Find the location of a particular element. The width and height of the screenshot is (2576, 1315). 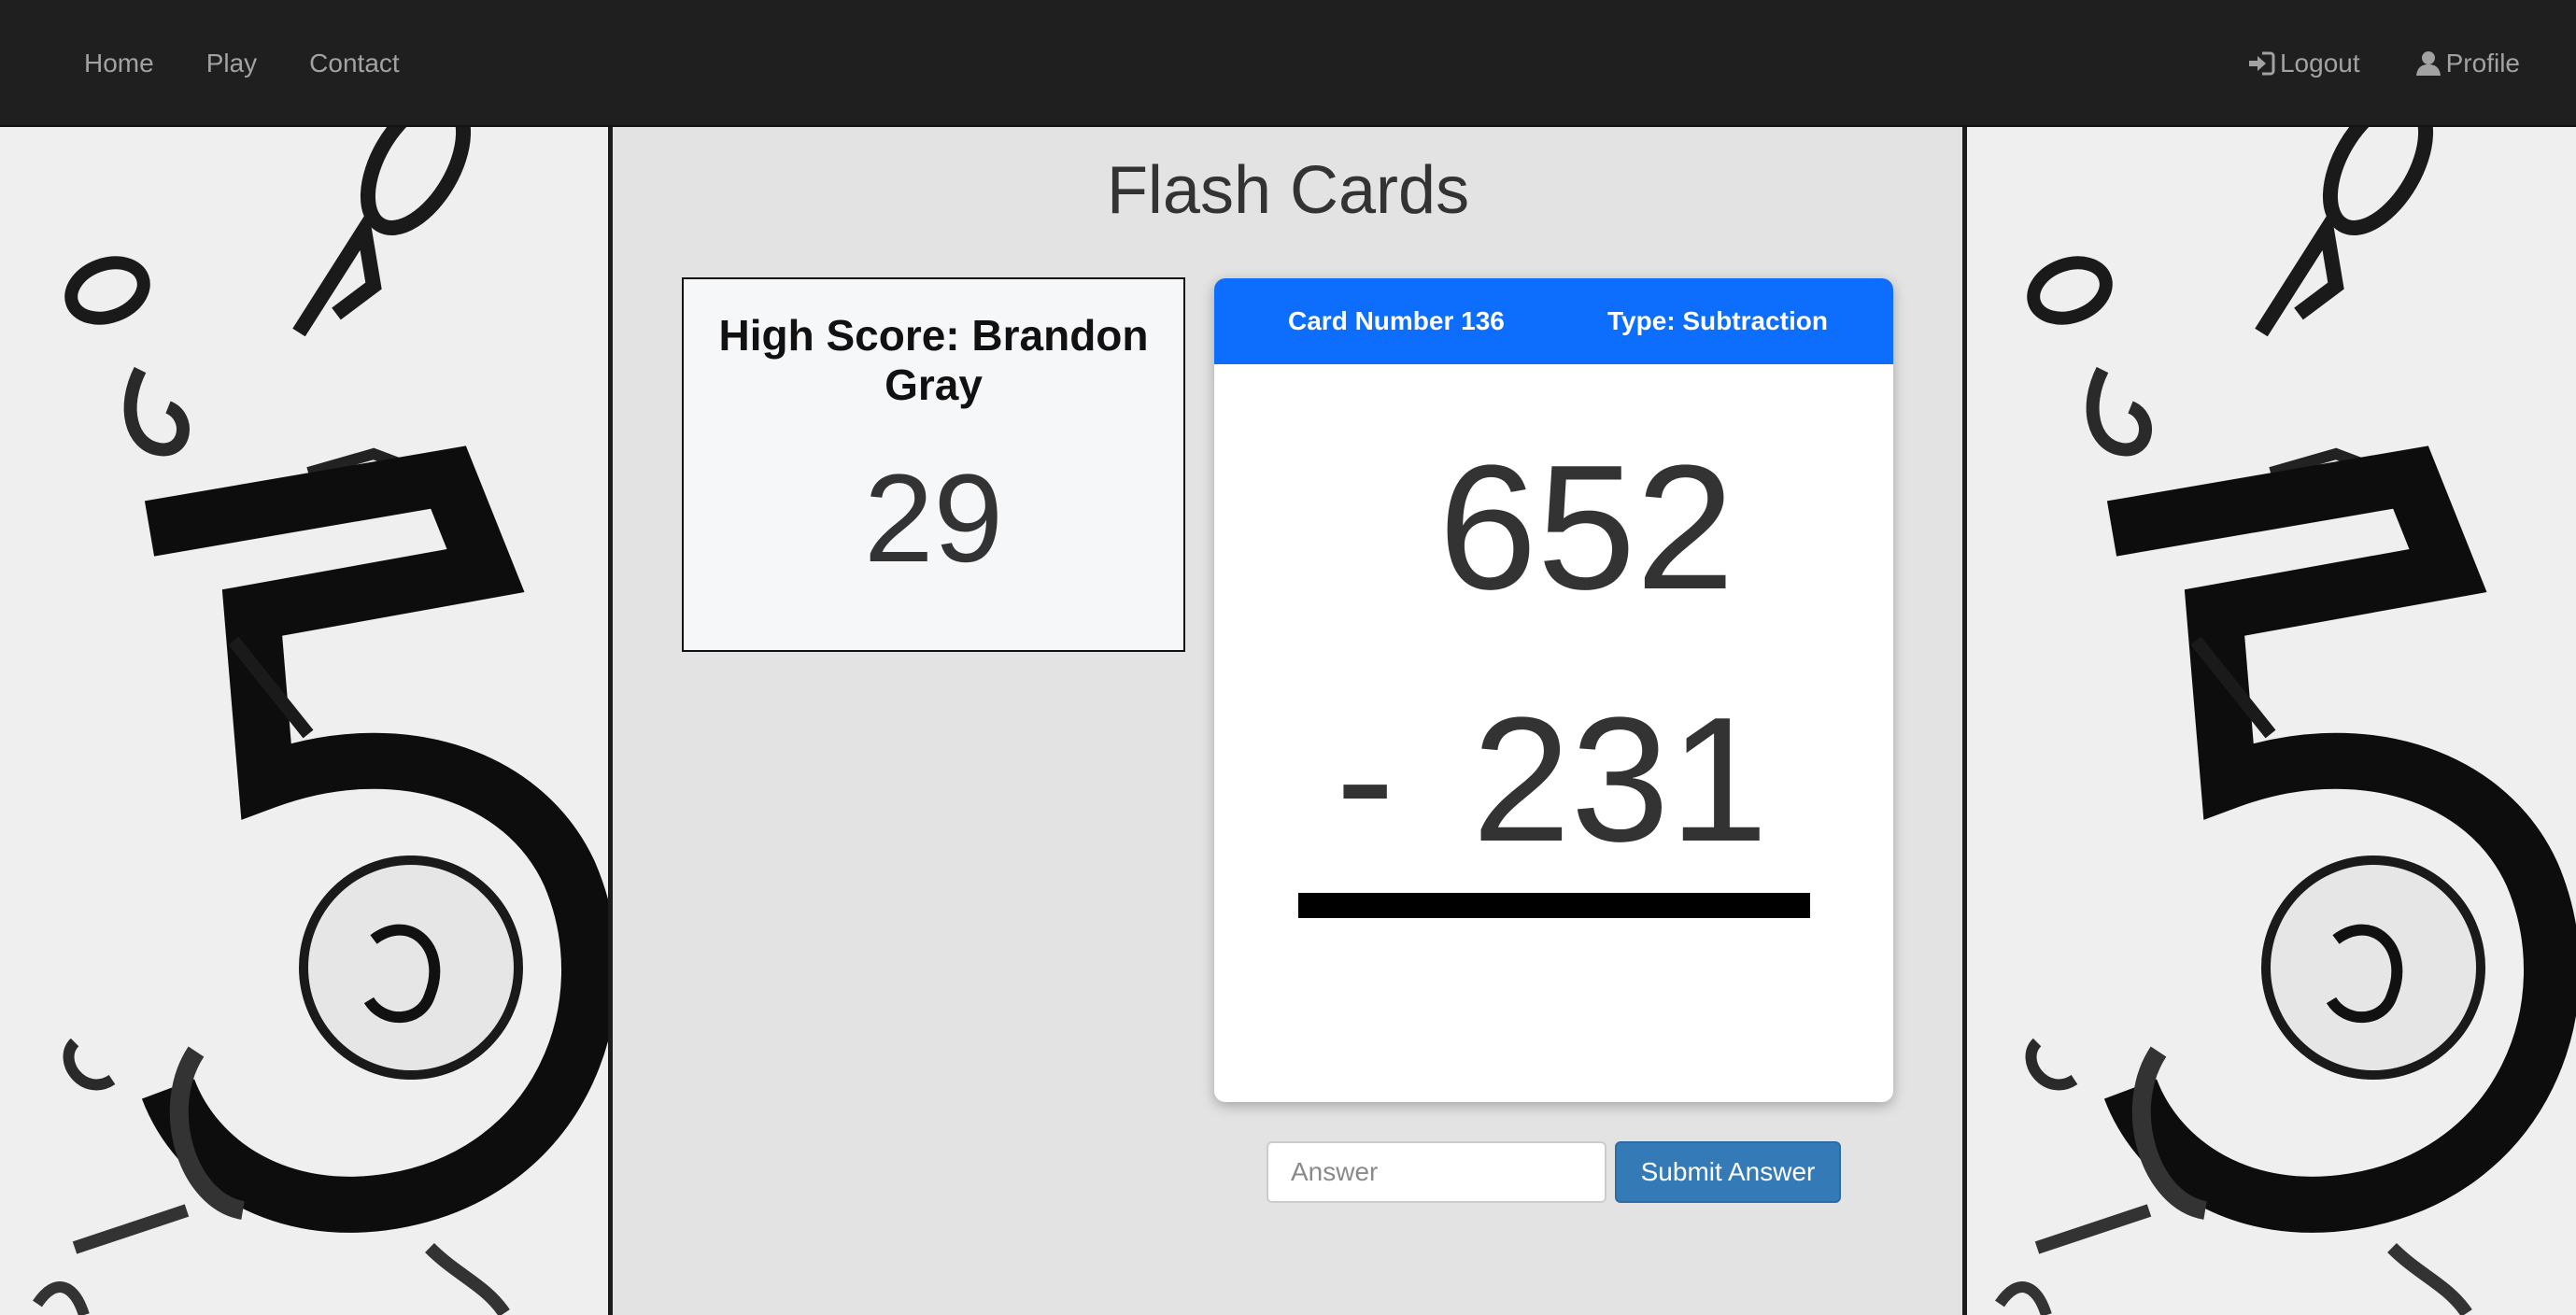

profile-link: Profile is located at coordinates (2467, 63).